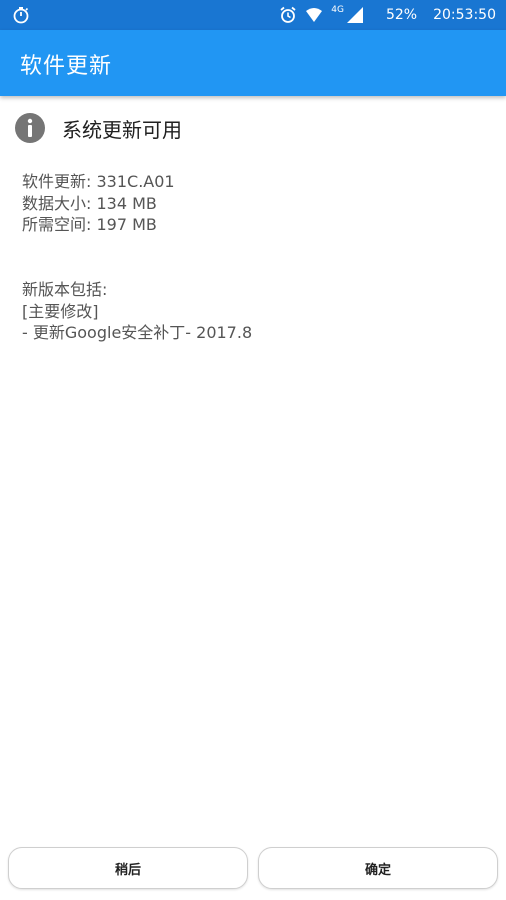  What do you see at coordinates (21, 15) in the screenshot?
I see `stopwatch-icon` at bounding box center [21, 15].